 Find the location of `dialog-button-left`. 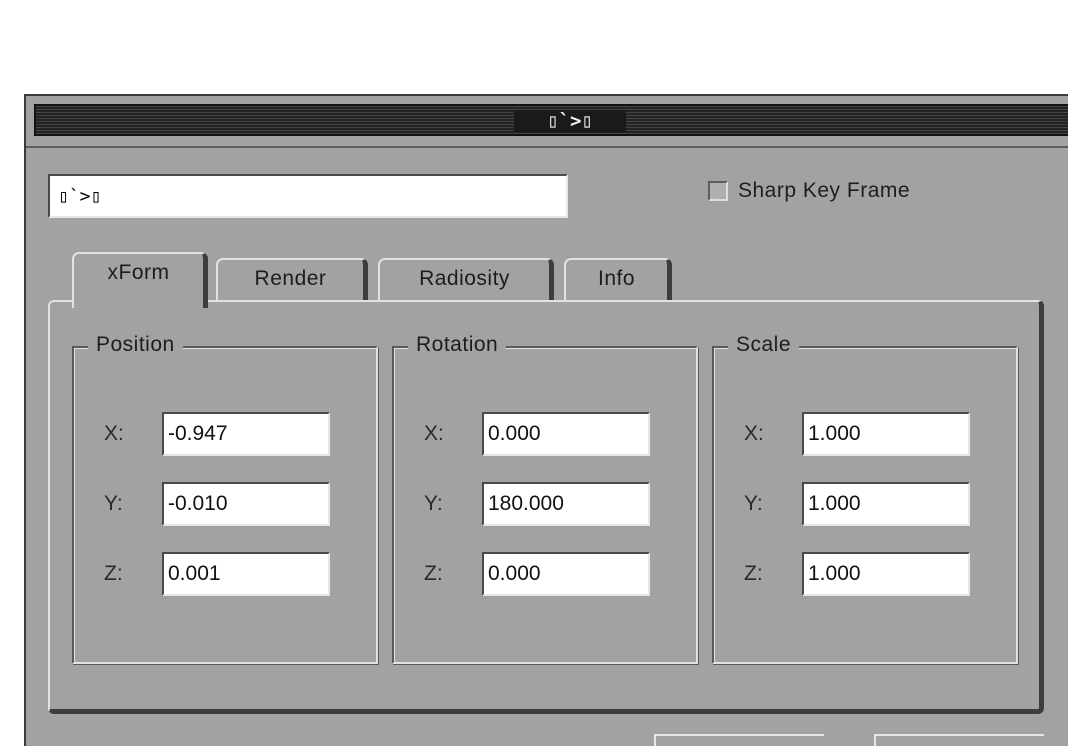

dialog-button-left is located at coordinates (739, 740).